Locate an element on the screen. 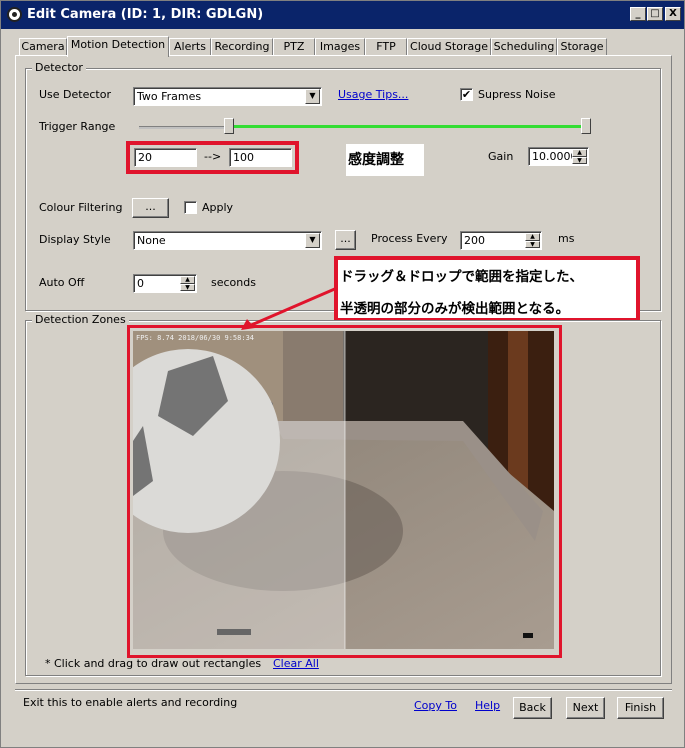 Image resolution: width=685 pixels, height=748 pixels. auto-off-value: 0 is located at coordinates (140, 283).